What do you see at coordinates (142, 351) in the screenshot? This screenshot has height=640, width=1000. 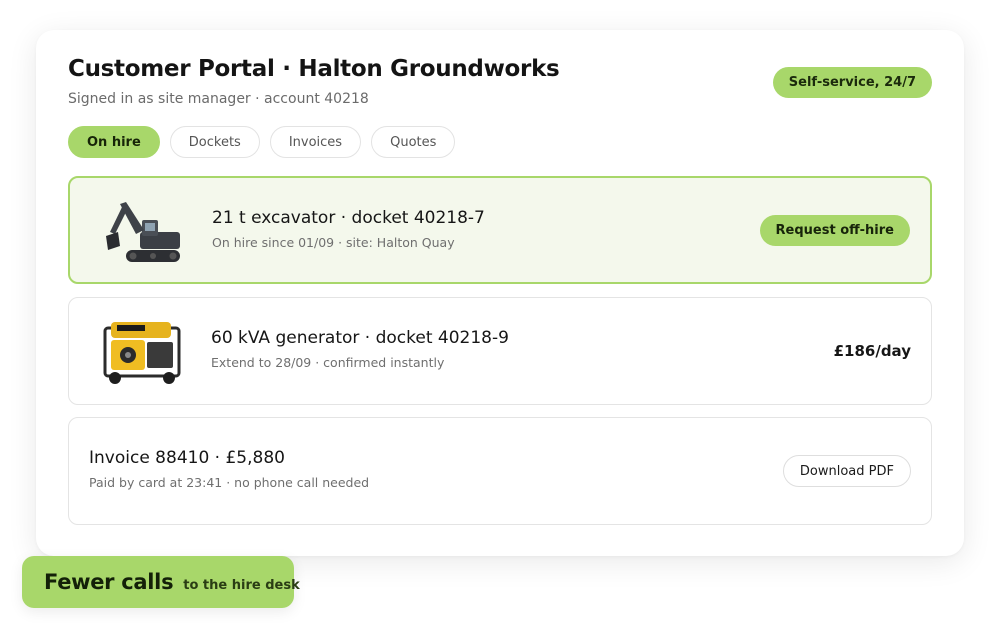 I see `generator-icon` at bounding box center [142, 351].